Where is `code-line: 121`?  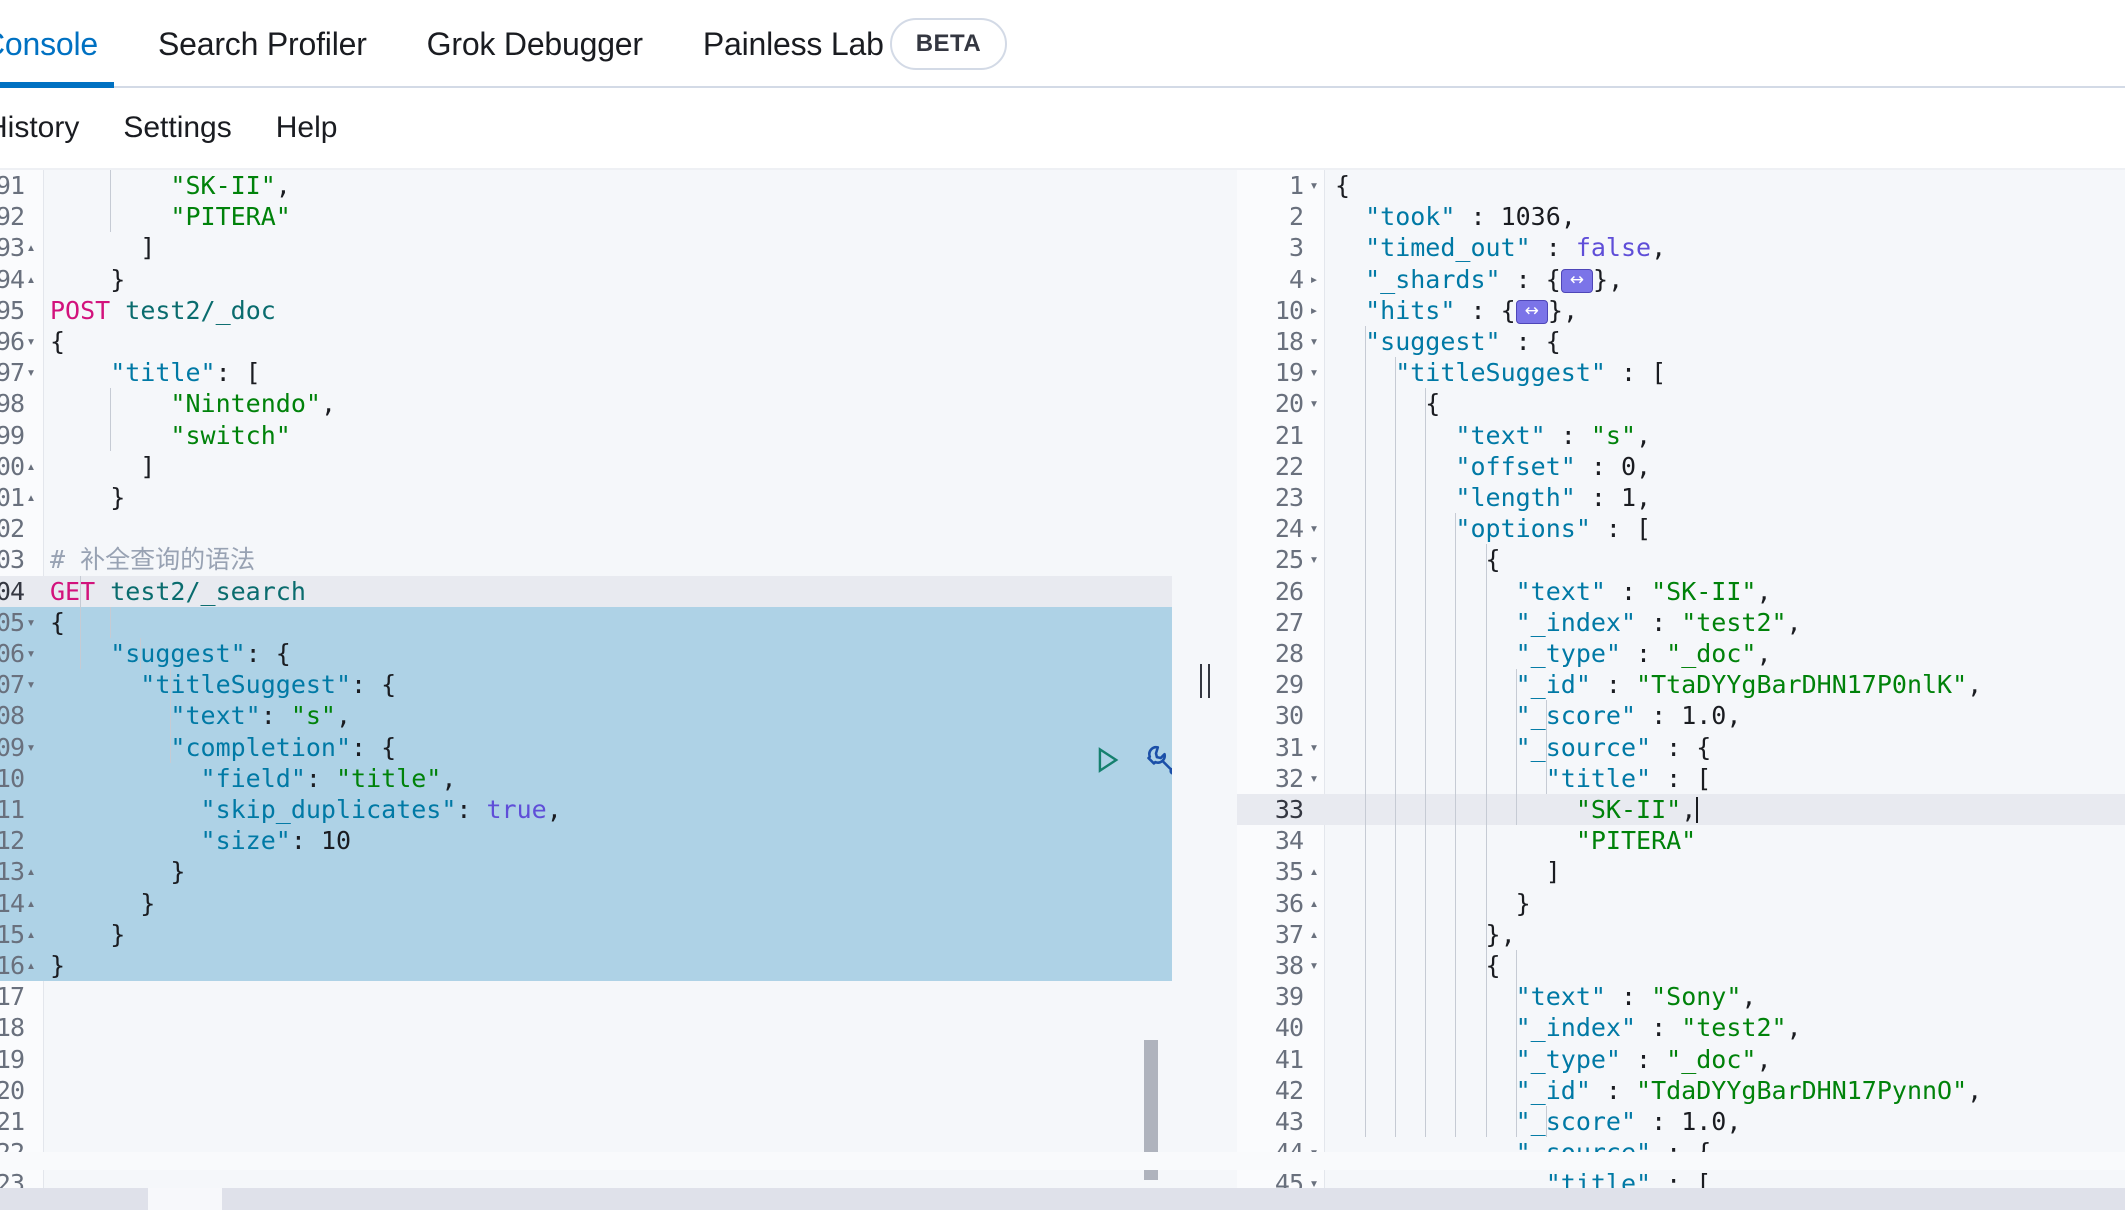 code-line: 121 is located at coordinates (586, 1121).